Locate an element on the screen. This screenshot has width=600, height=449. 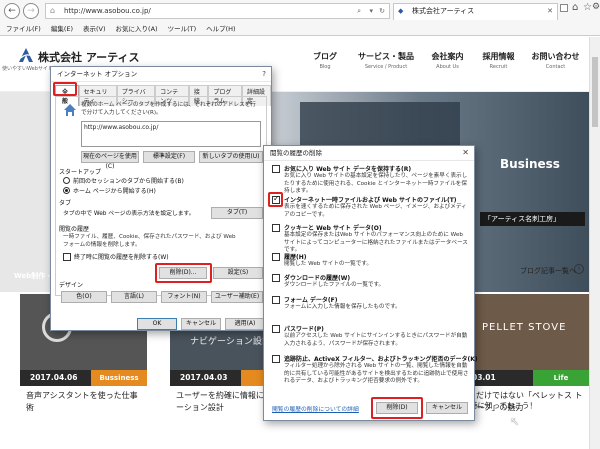
nav-recruit-title: 採用情報 is located at coordinates (498, 56).